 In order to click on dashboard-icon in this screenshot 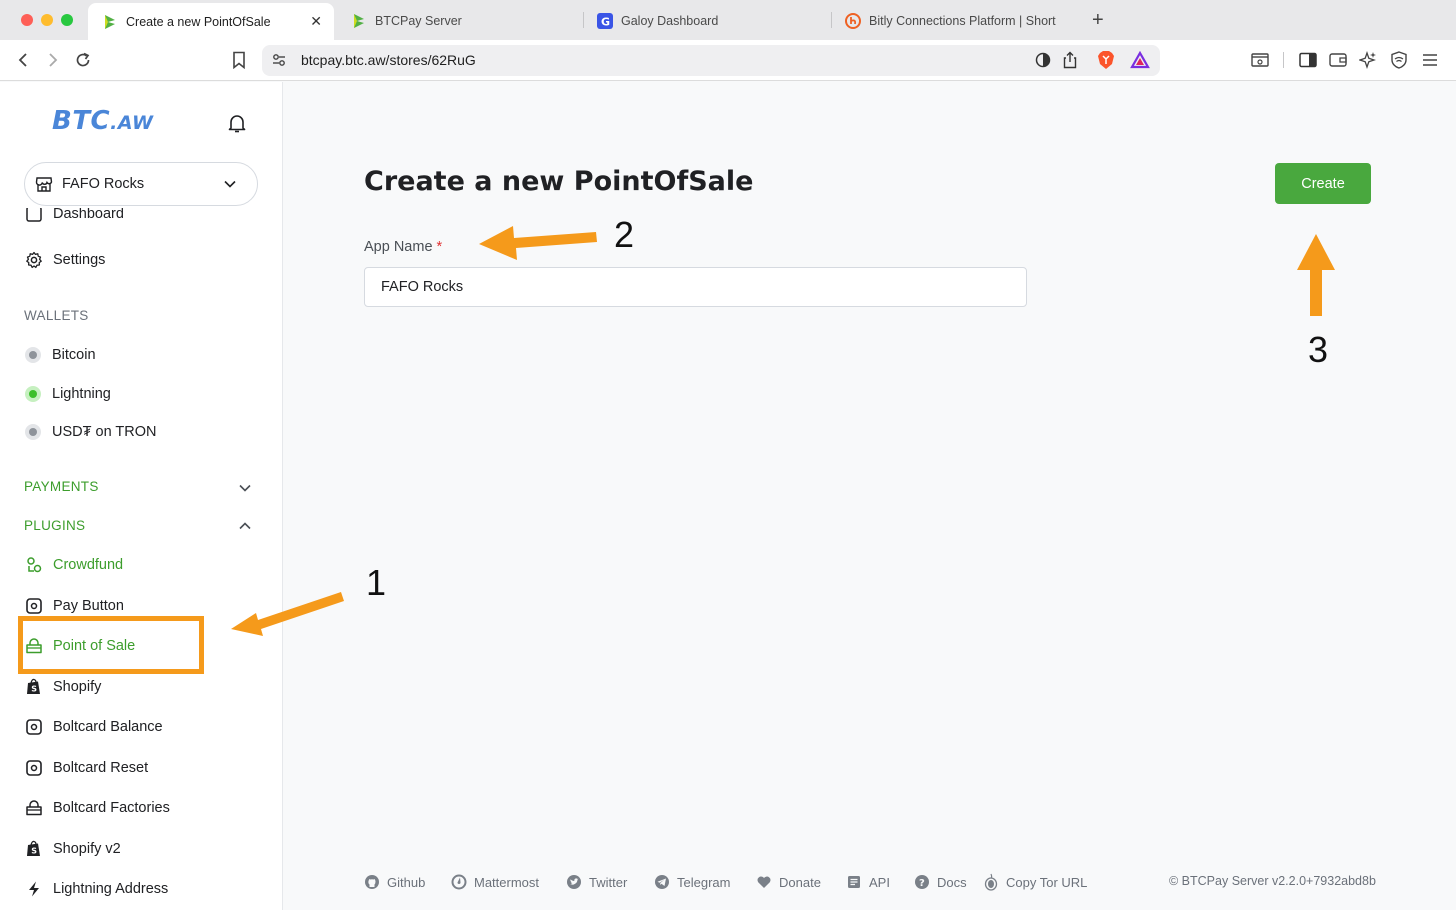, I will do `click(34, 216)`.